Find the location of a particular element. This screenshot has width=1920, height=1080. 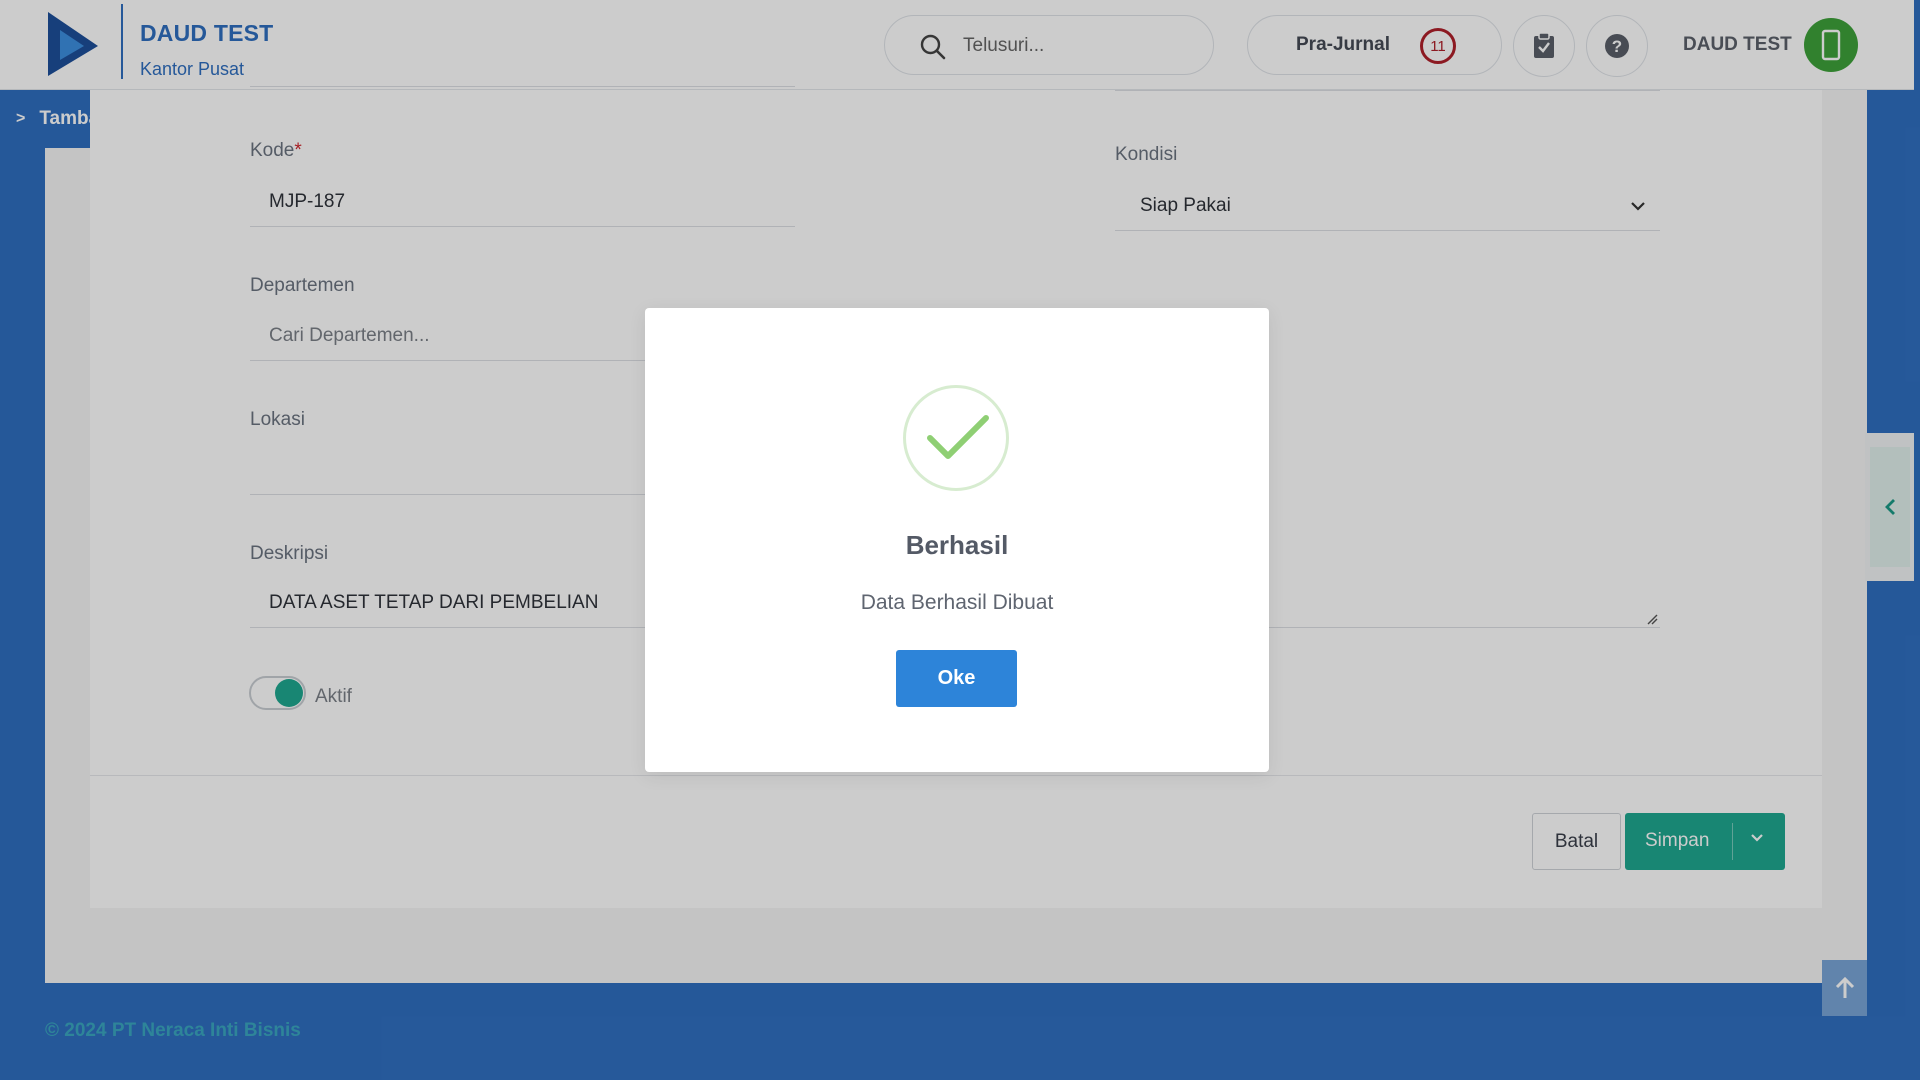

success-check-icon is located at coordinates (956, 438).